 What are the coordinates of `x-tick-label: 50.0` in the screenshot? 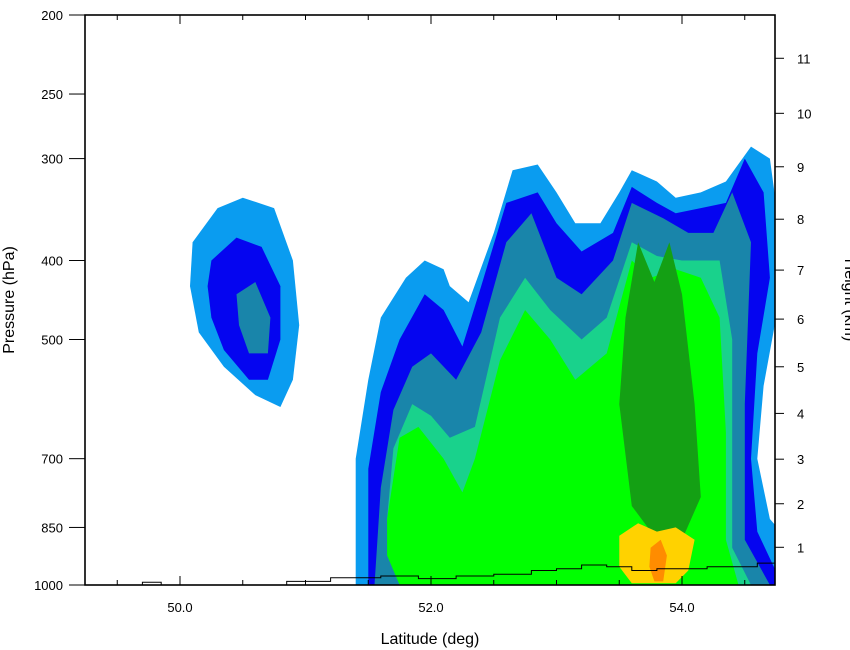 It's located at (179, 607).